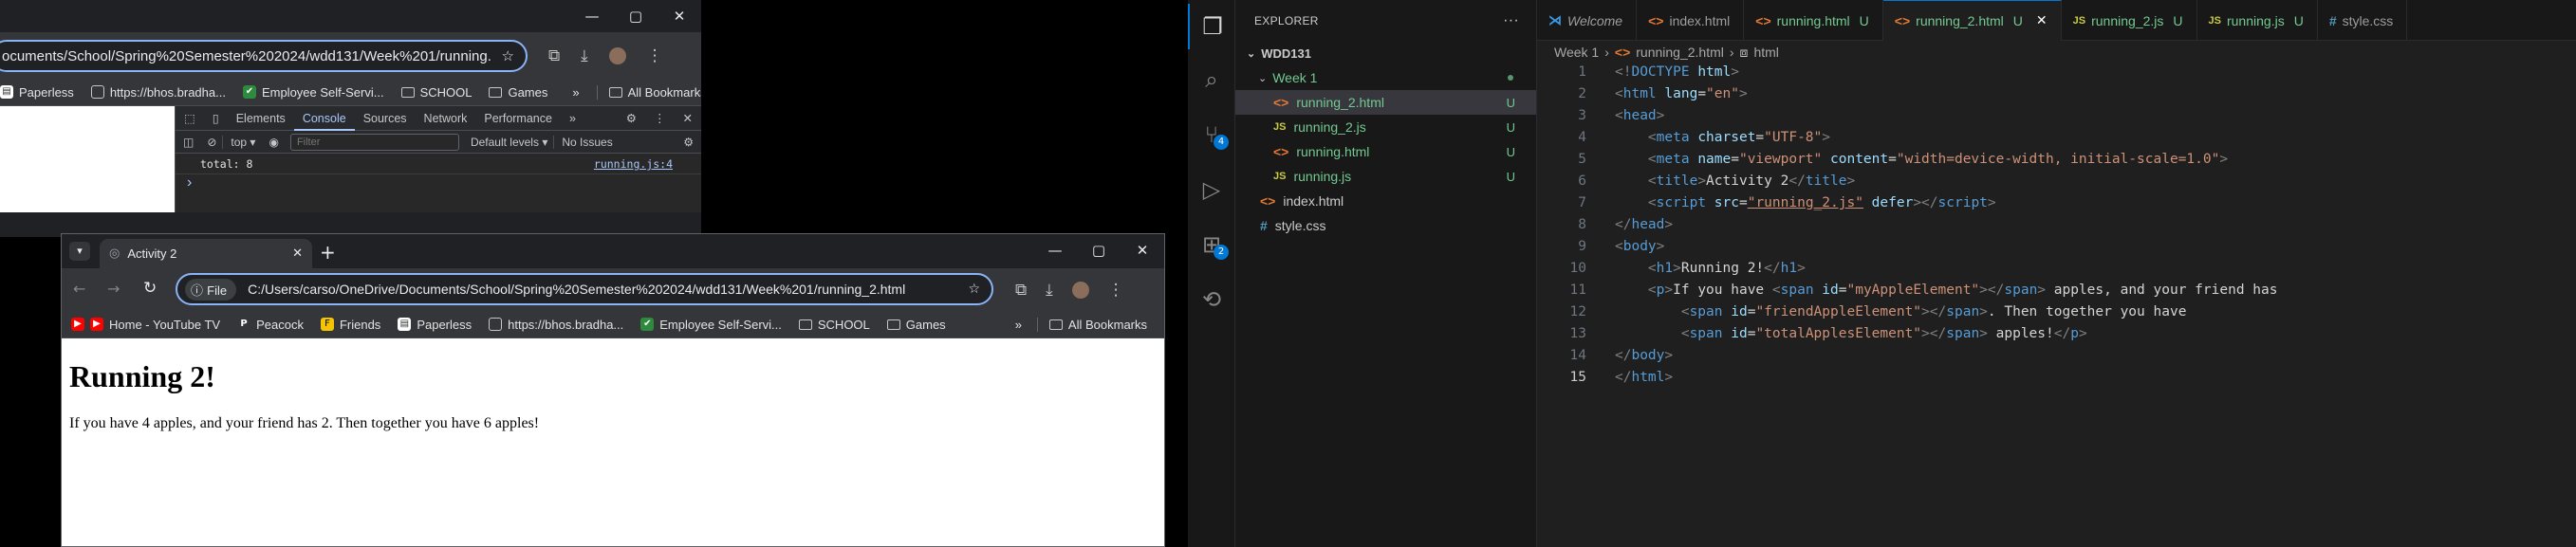 The width and height of the screenshot is (2576, 547). Describe the element at coordinates (211, 289) in the screenshot. I see `file-chip: ⓘ File` at that location.